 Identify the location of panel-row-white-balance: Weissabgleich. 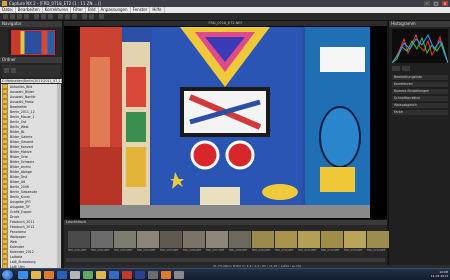
(420, 105).